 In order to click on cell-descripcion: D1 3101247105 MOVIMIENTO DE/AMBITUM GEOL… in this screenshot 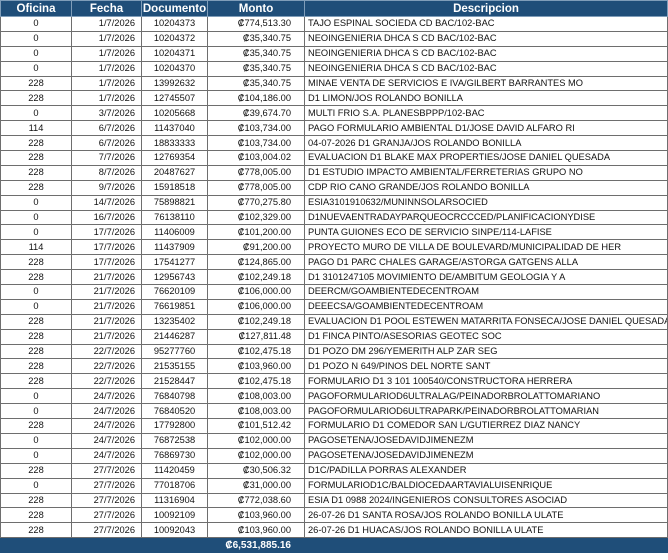, I will do `click(486, 277)`.